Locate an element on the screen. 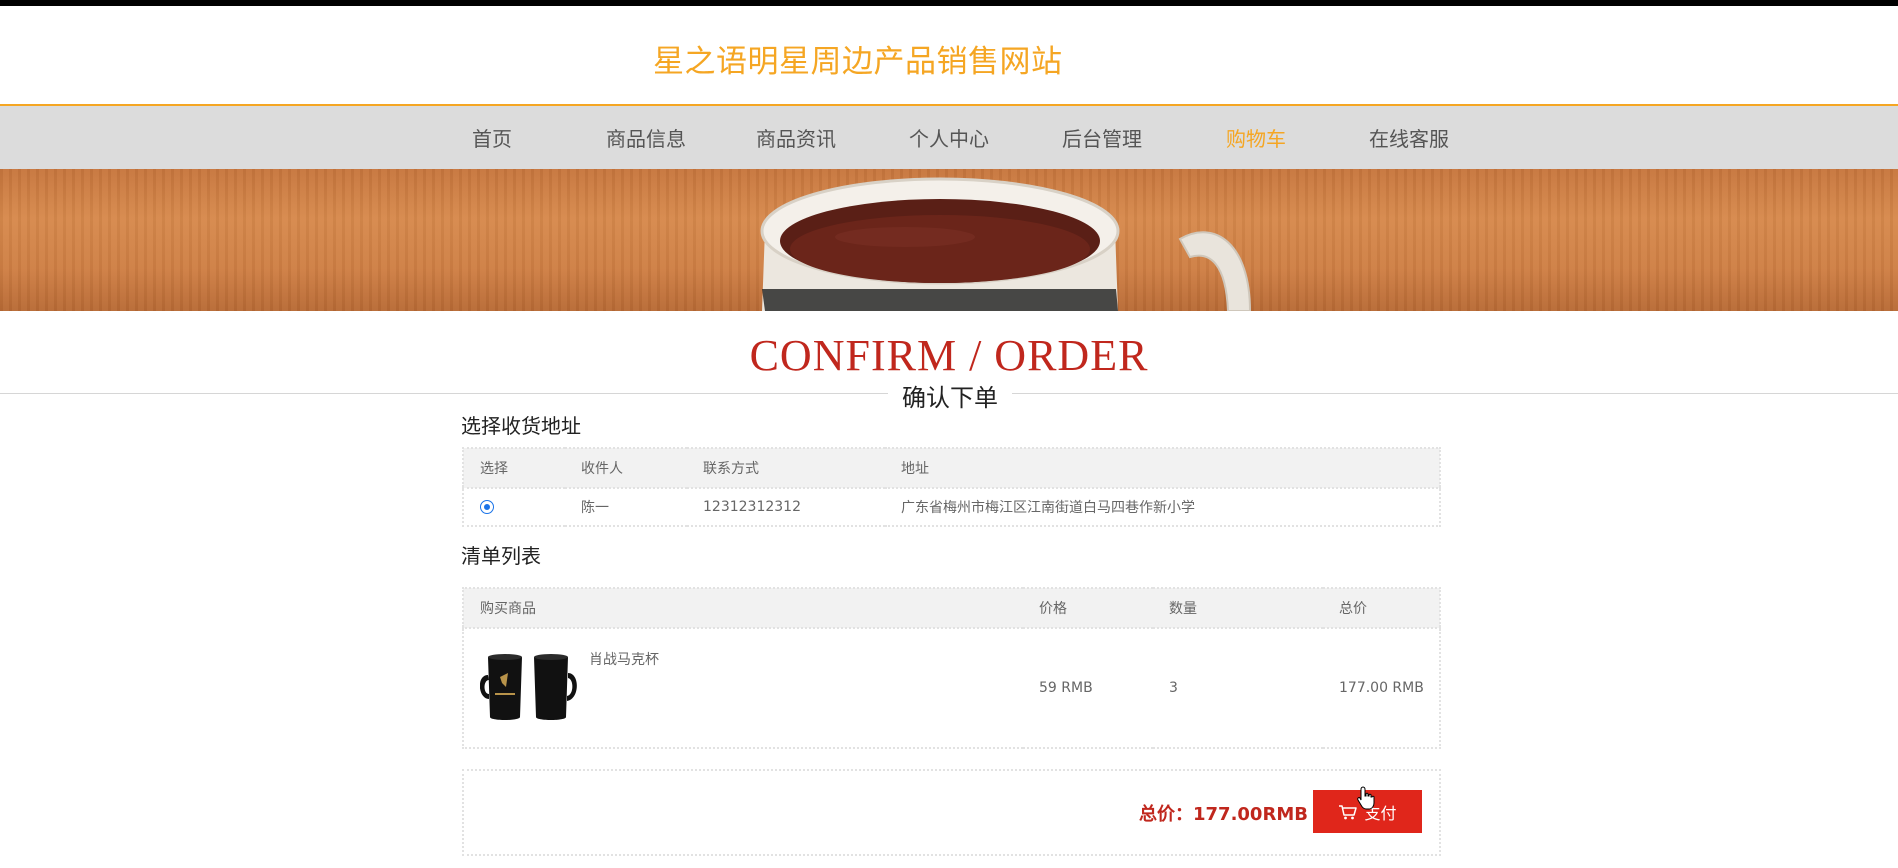 The height and width of the screenshot is (868, 1898). nav-item-news: 商品资讯 is located at coordinates (796, 137).